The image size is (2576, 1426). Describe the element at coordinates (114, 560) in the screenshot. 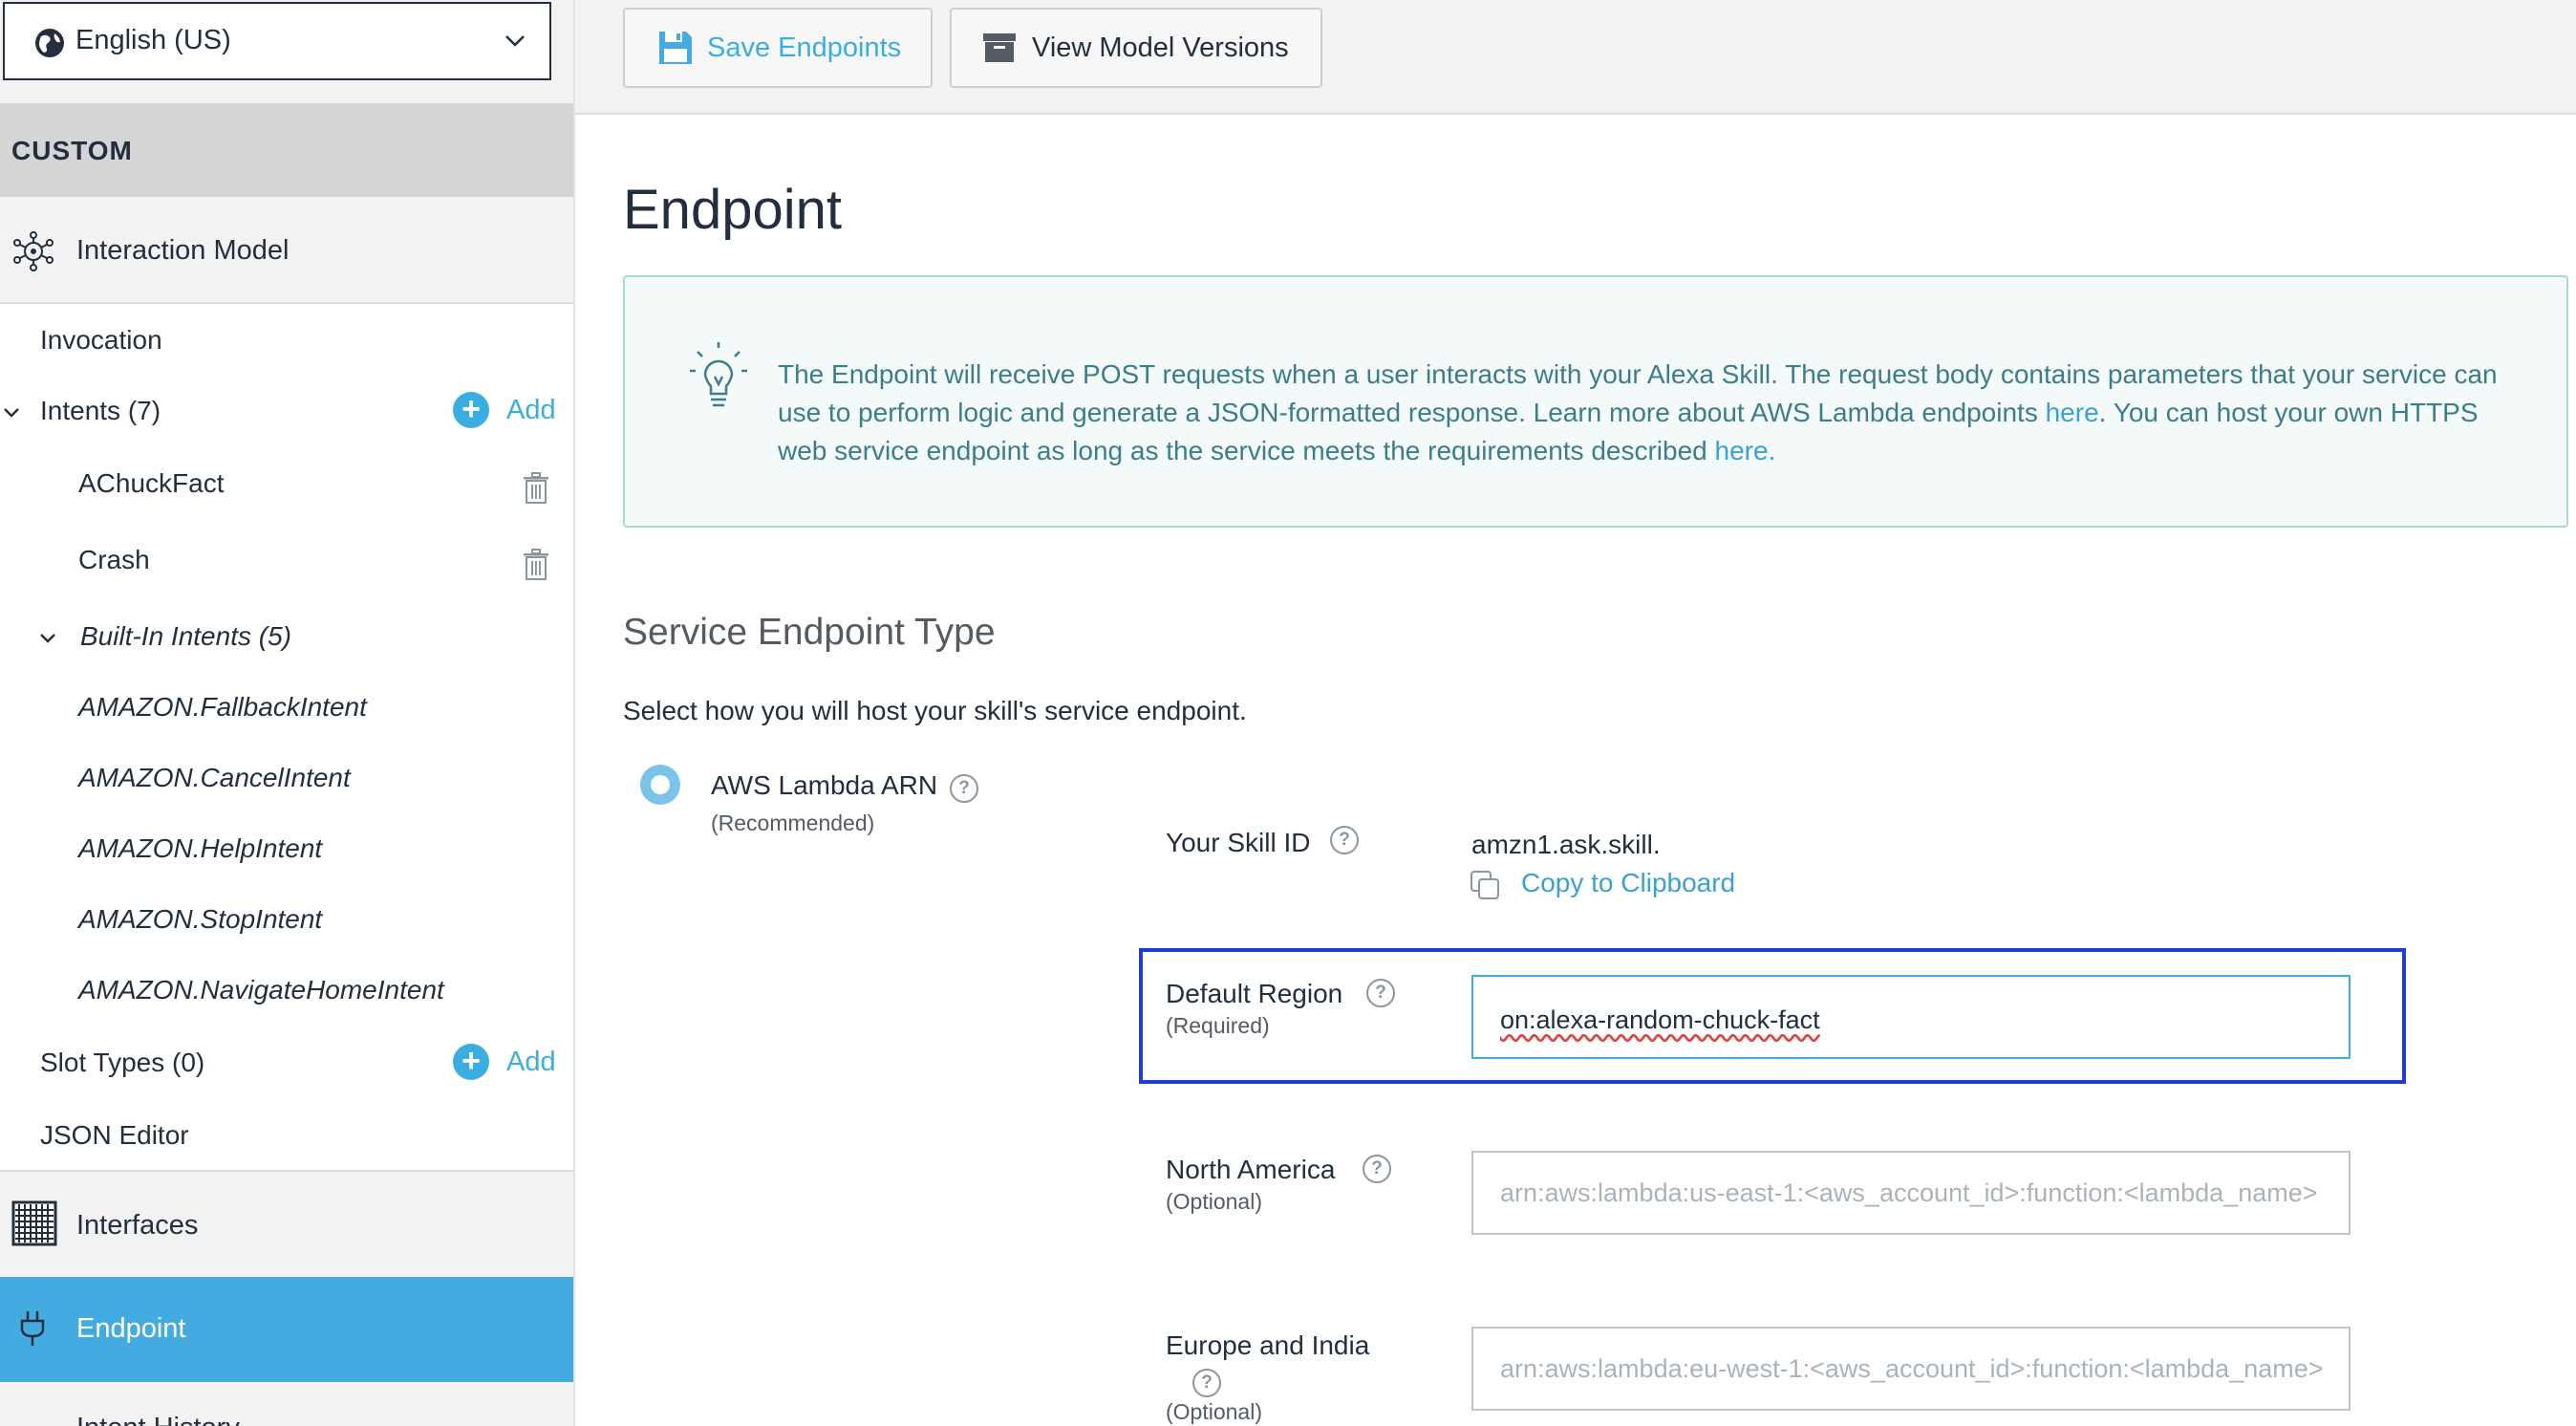

I see `sidebar-item-intent: Crash` at that location.